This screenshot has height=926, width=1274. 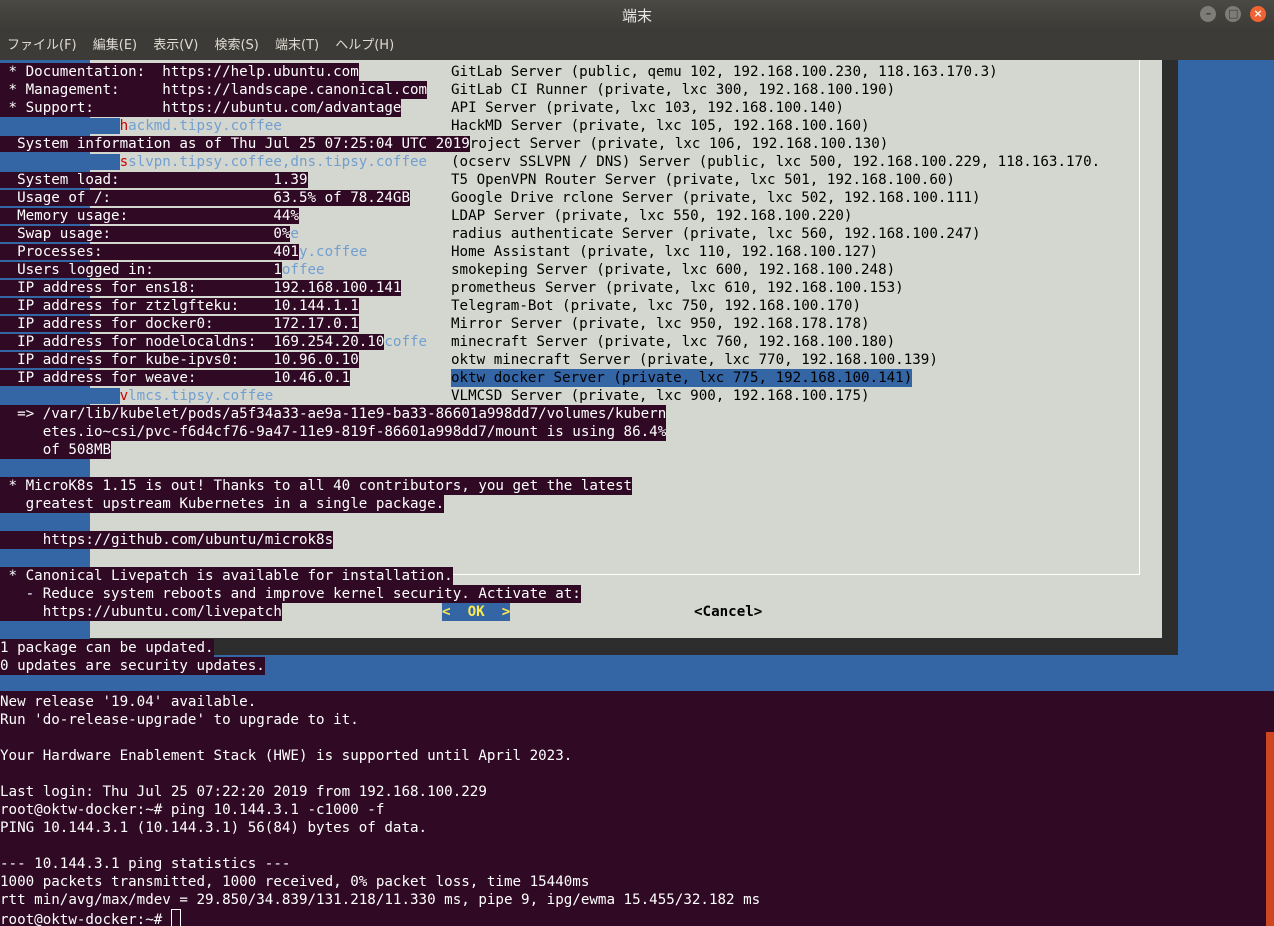 I want to click on window-controls: – □ ×, so click(x=1231, y=16).